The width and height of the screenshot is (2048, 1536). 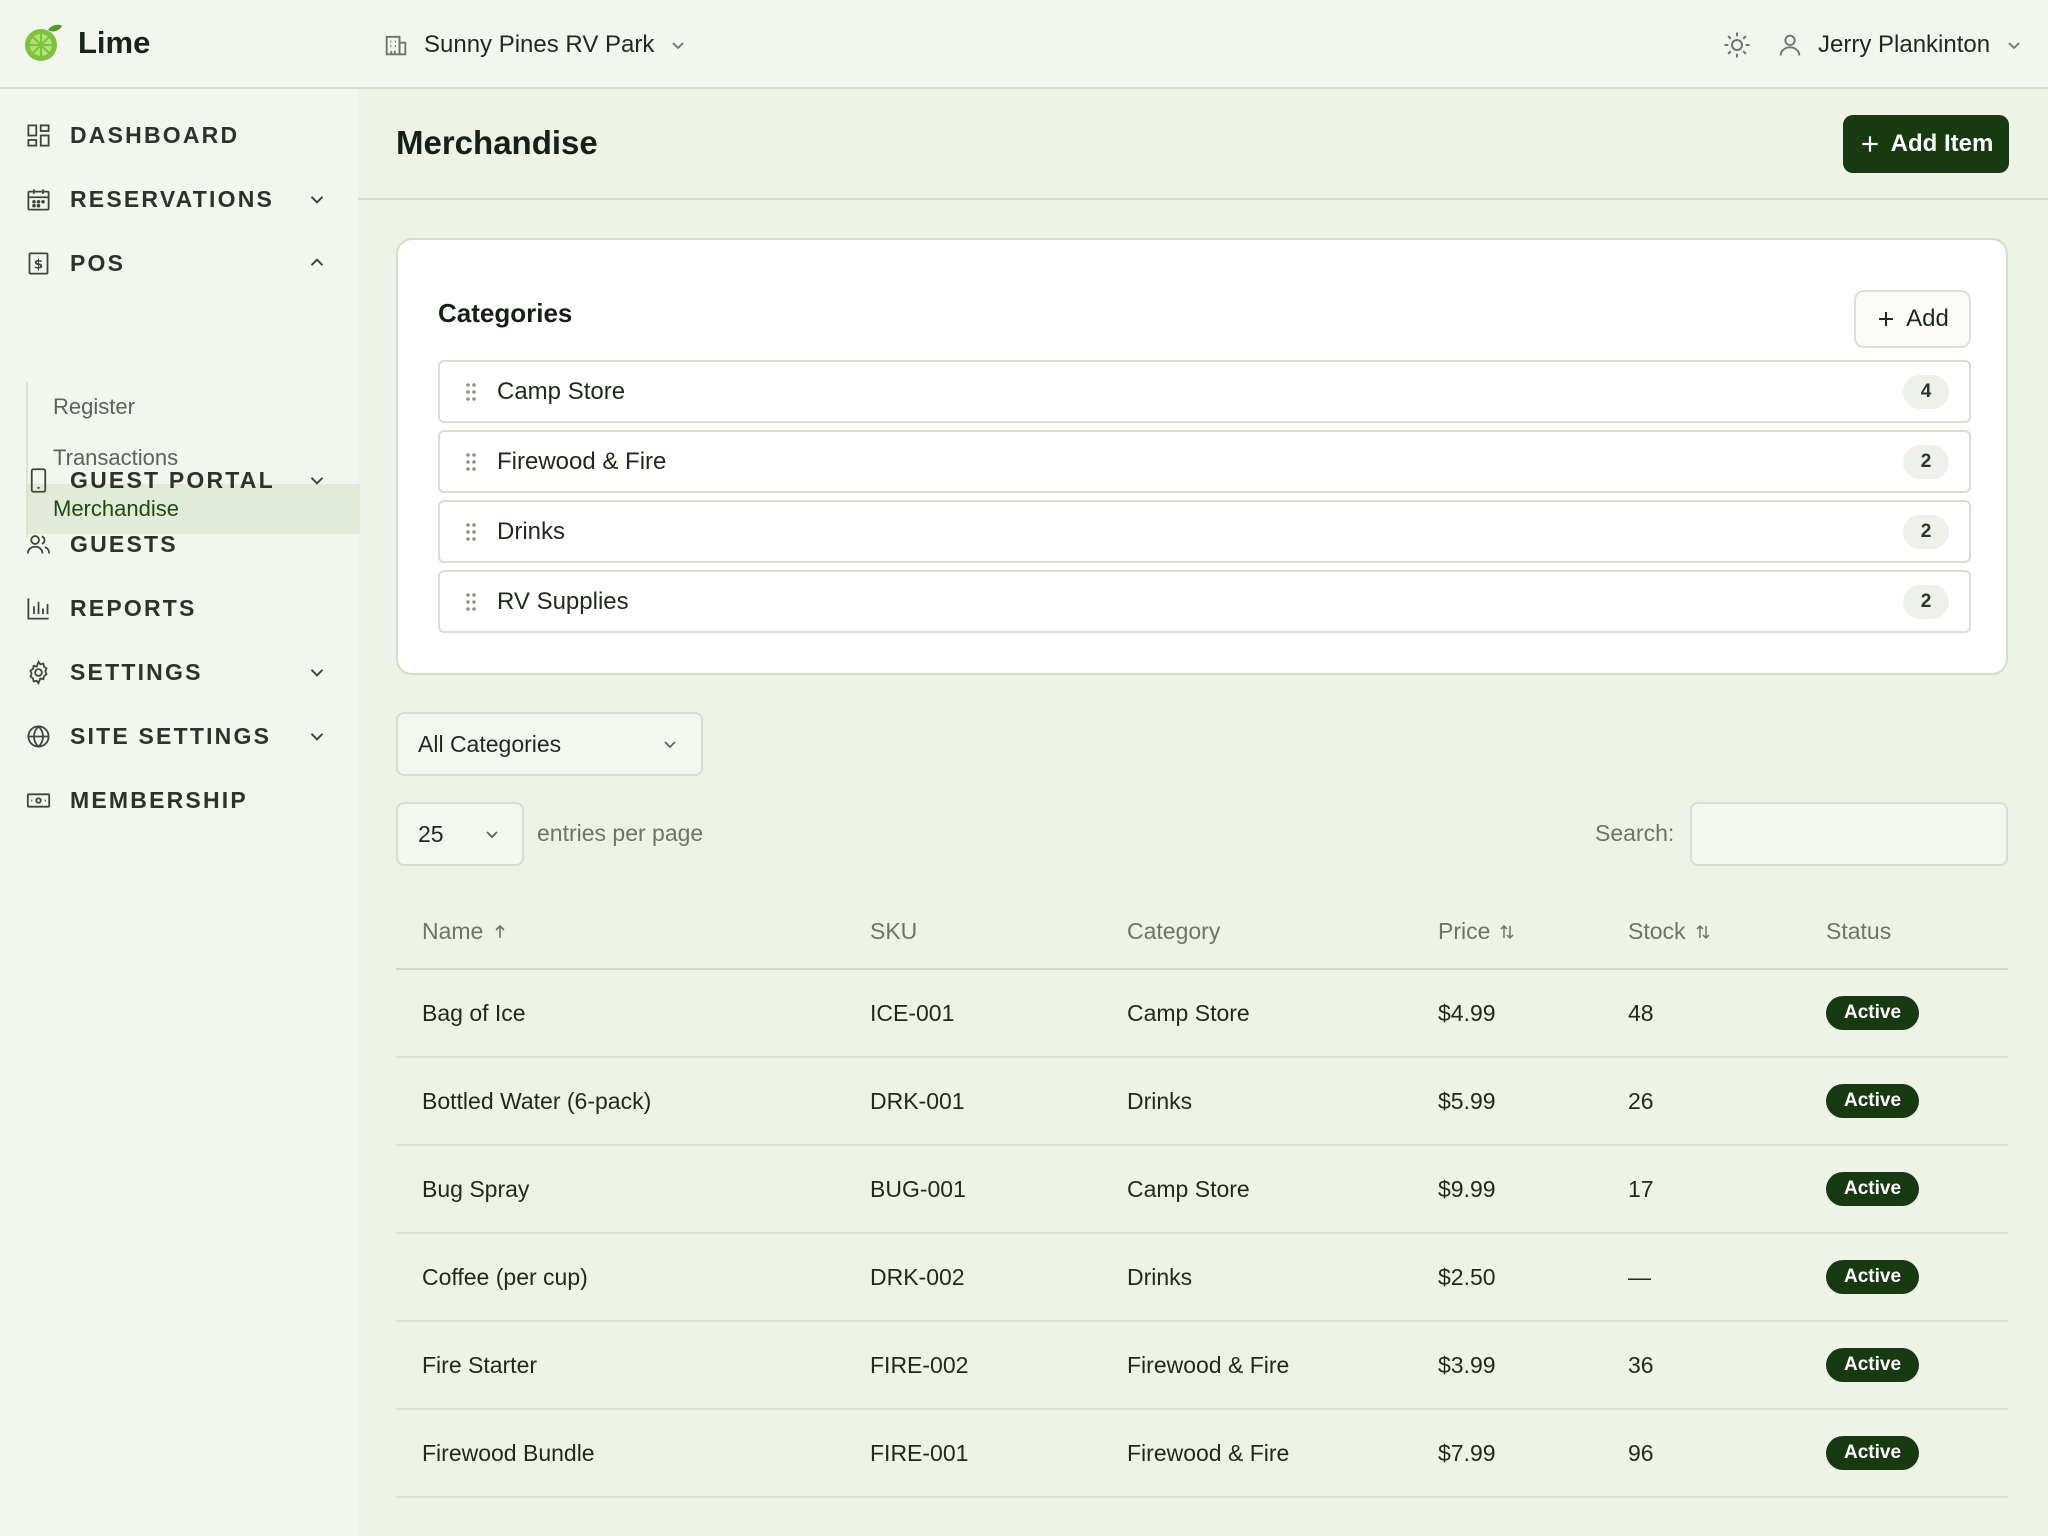 I want to click on cell-price: $3.99, so click(x=1467, y=1364).